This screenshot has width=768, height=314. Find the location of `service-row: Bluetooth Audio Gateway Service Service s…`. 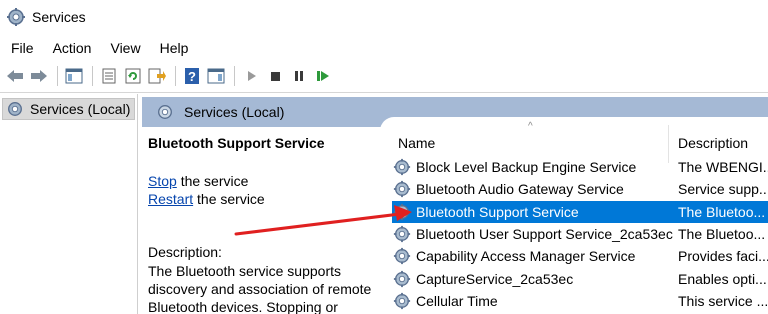

service-row: Bluetooth Audio Gateway Service Service s… is located at coordinates (580, 189).